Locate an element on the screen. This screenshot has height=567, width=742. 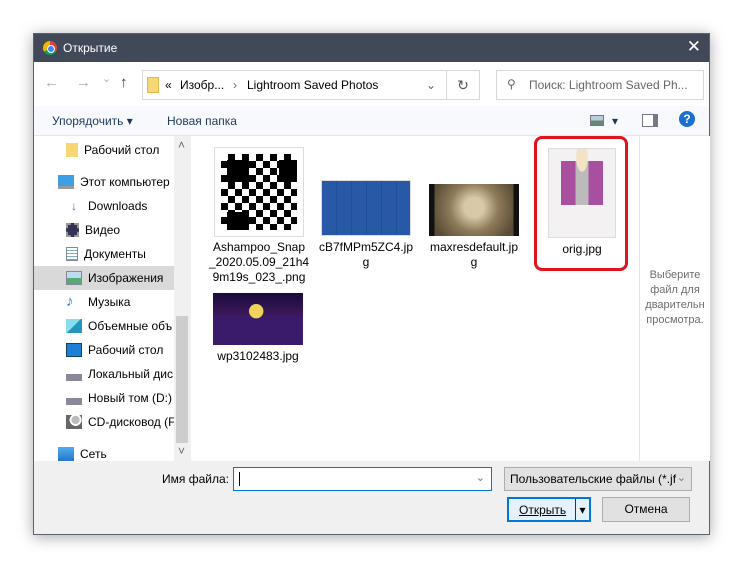
search-icon: ⚲ is located at coordinates (511, 84).